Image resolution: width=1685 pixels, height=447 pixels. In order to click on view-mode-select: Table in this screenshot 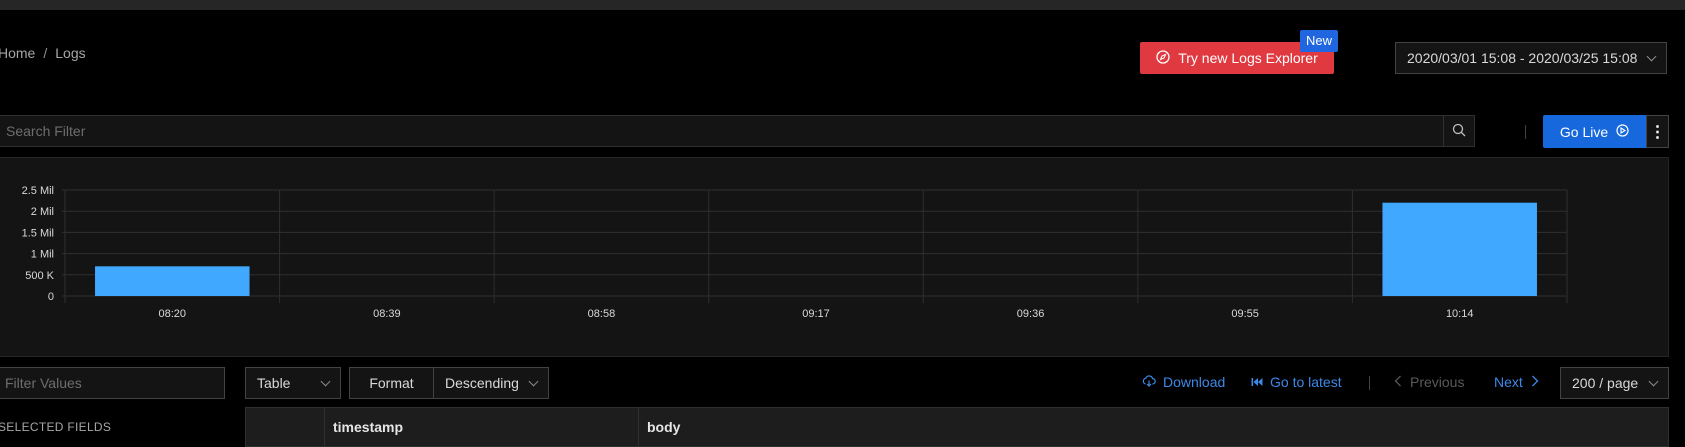, I will do `click(293, 383)`.